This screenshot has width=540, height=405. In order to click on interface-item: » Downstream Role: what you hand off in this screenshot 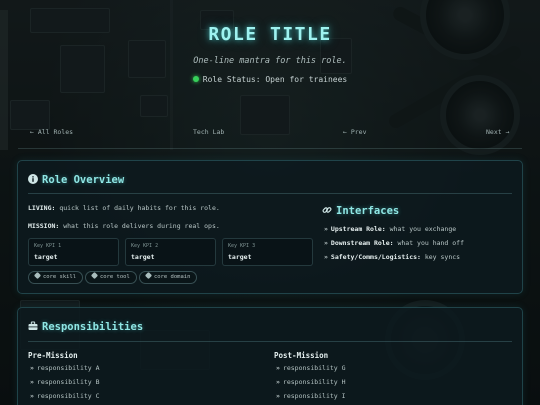, I will do `click(394, 243)`.